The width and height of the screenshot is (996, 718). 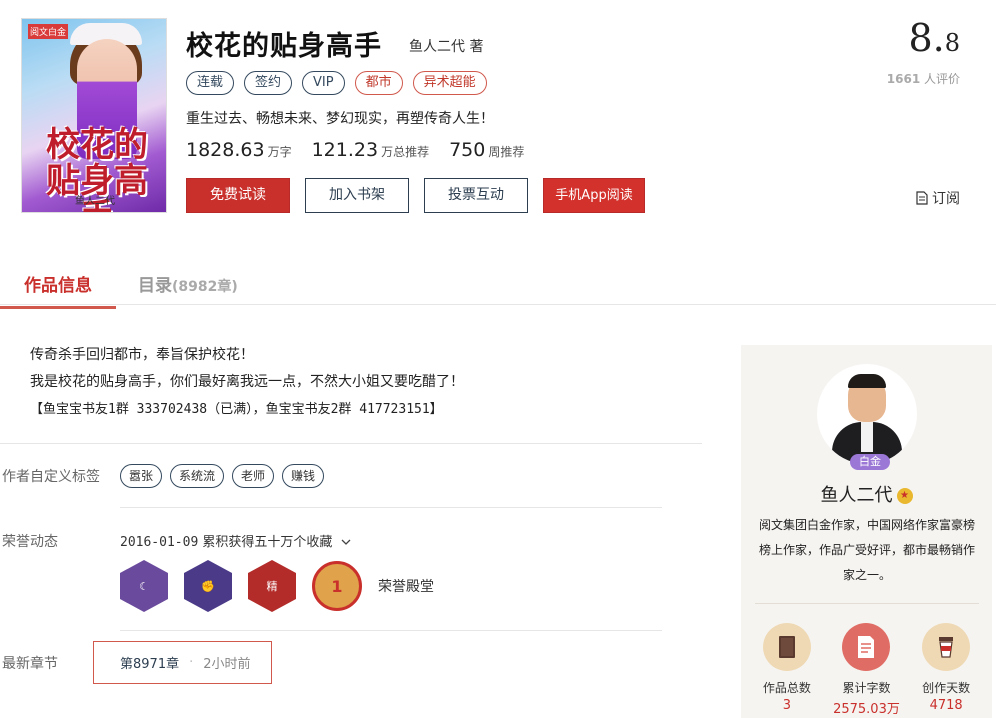 What do you see at coordinates (952, 43) in the screenshot?
I see `score-decimal: 8` at bounding box center [952, 43].